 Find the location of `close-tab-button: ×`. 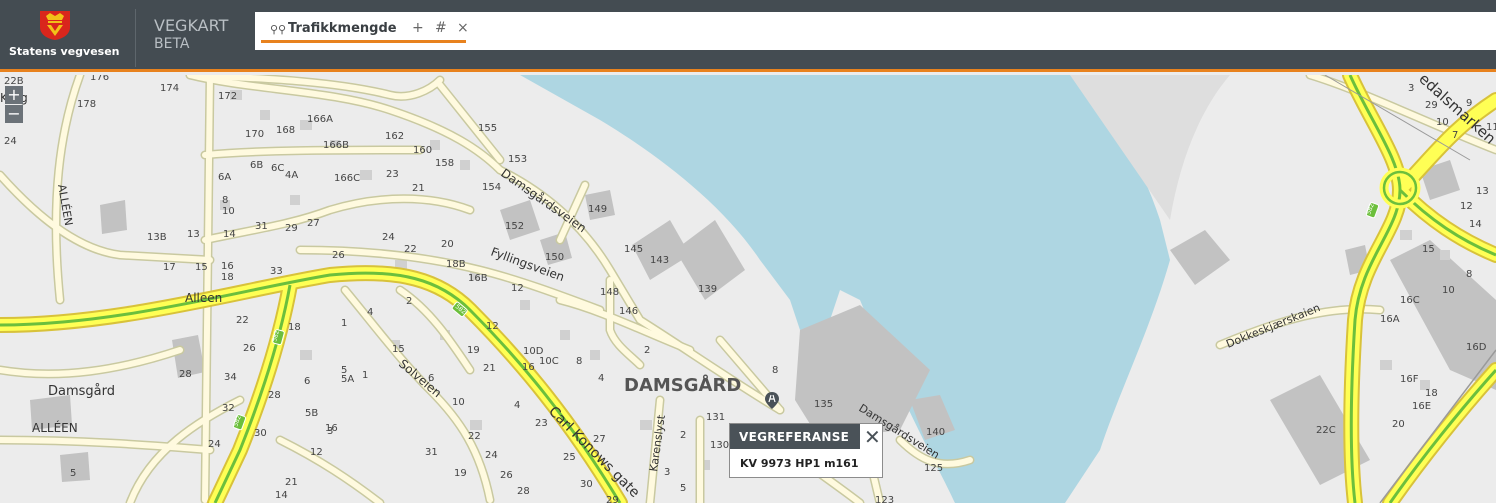

close-tab-button: × is located at coordinates (463, 28).